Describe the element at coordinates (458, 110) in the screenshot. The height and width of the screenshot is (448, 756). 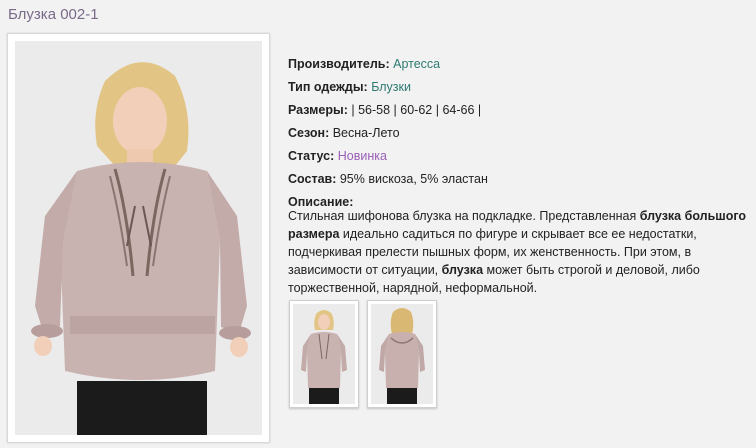
I see `size-option: 64-66` at that location.